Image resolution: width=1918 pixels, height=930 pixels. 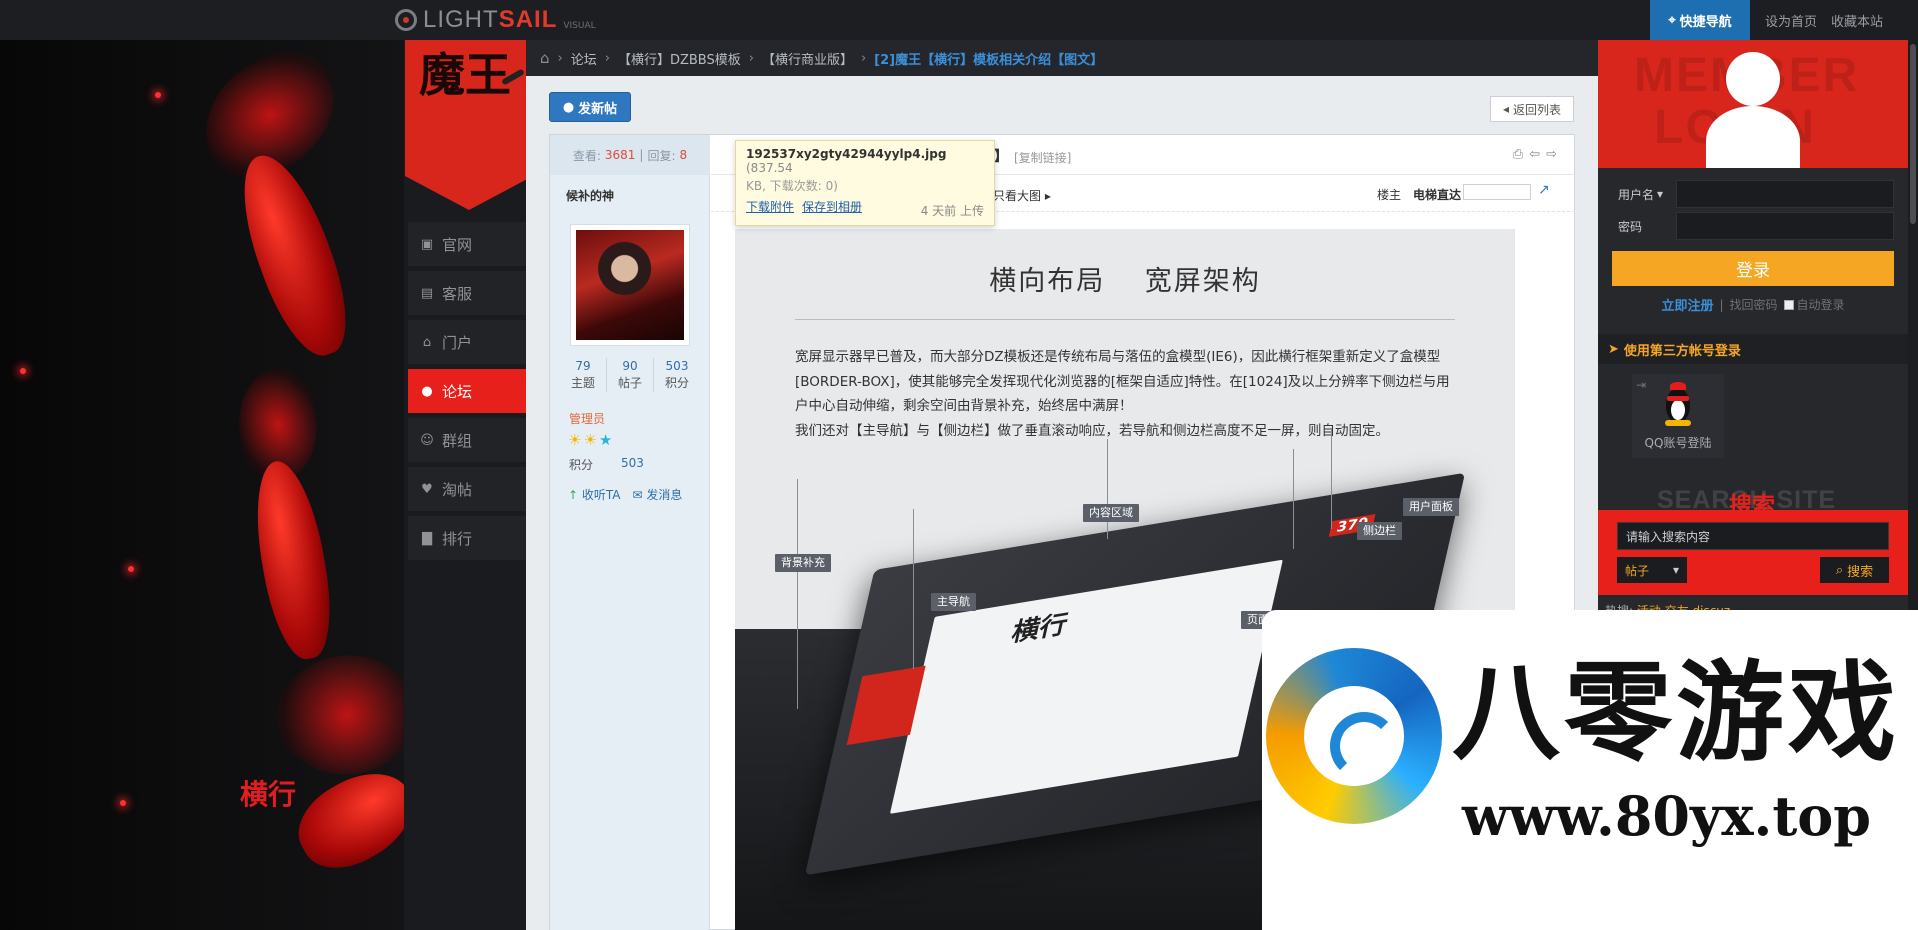 What do you see at coordinates (467, 293) in the screenshot?
I see `nav-item-support: ▤ 客服` at bounding box center [467, 293].